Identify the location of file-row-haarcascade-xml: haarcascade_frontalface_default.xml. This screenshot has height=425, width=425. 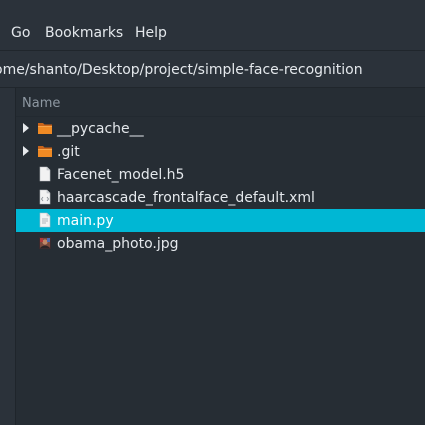
(220, 197).